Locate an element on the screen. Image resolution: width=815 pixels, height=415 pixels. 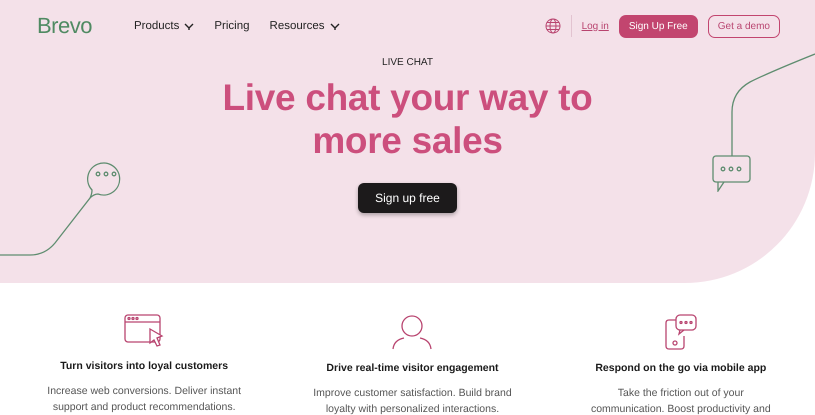
nav-link: Products is located at coordinates (164, 26).